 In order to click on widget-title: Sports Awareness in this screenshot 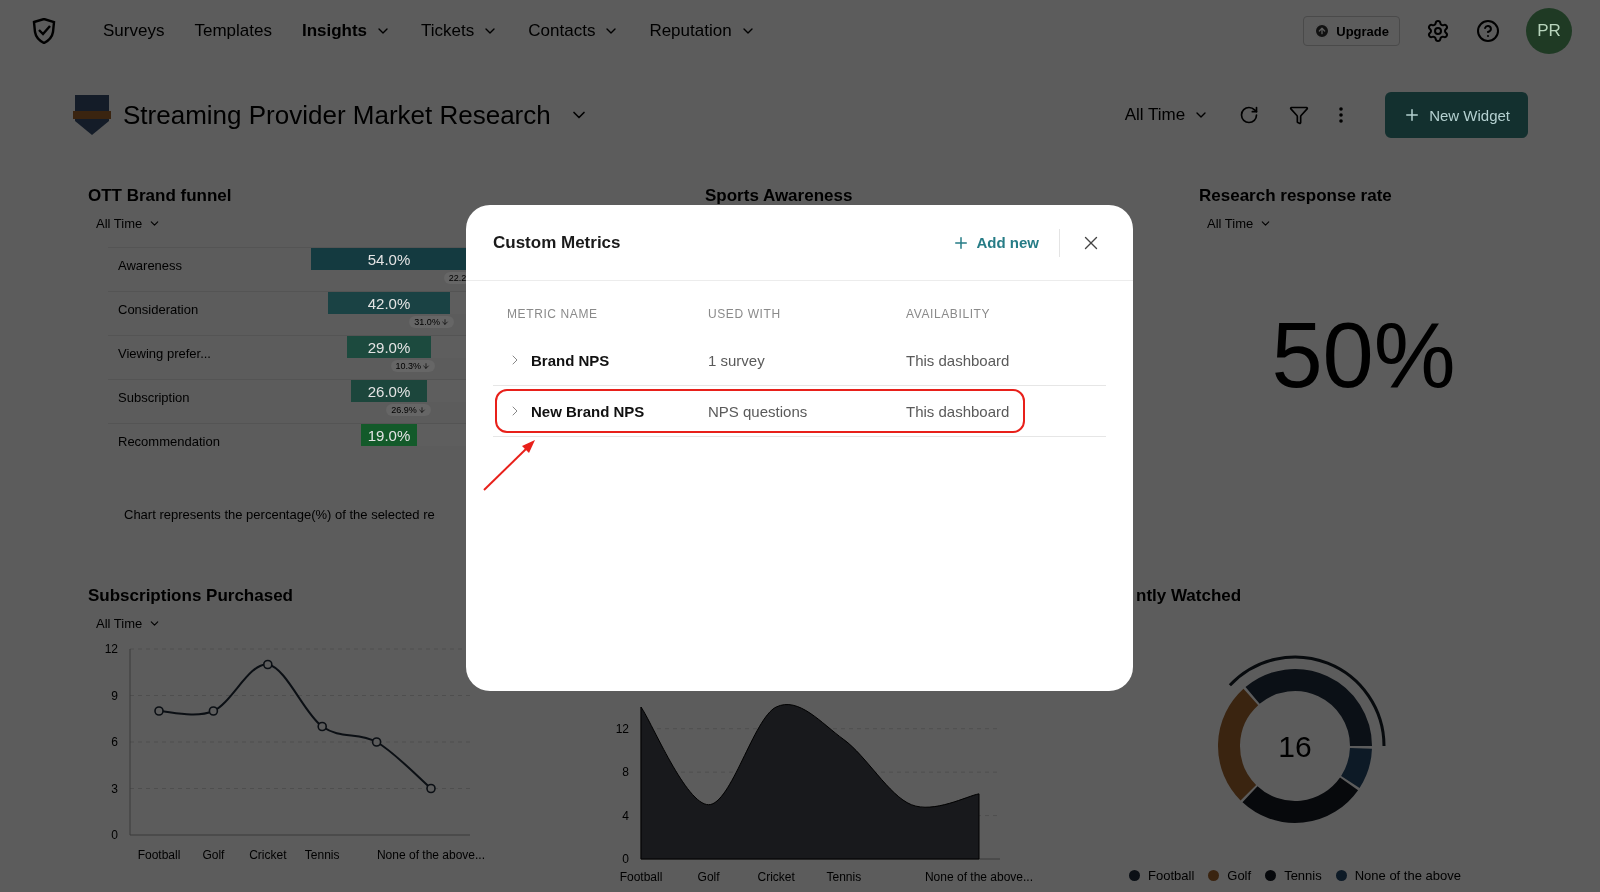, I will do `click(779, 196)`.